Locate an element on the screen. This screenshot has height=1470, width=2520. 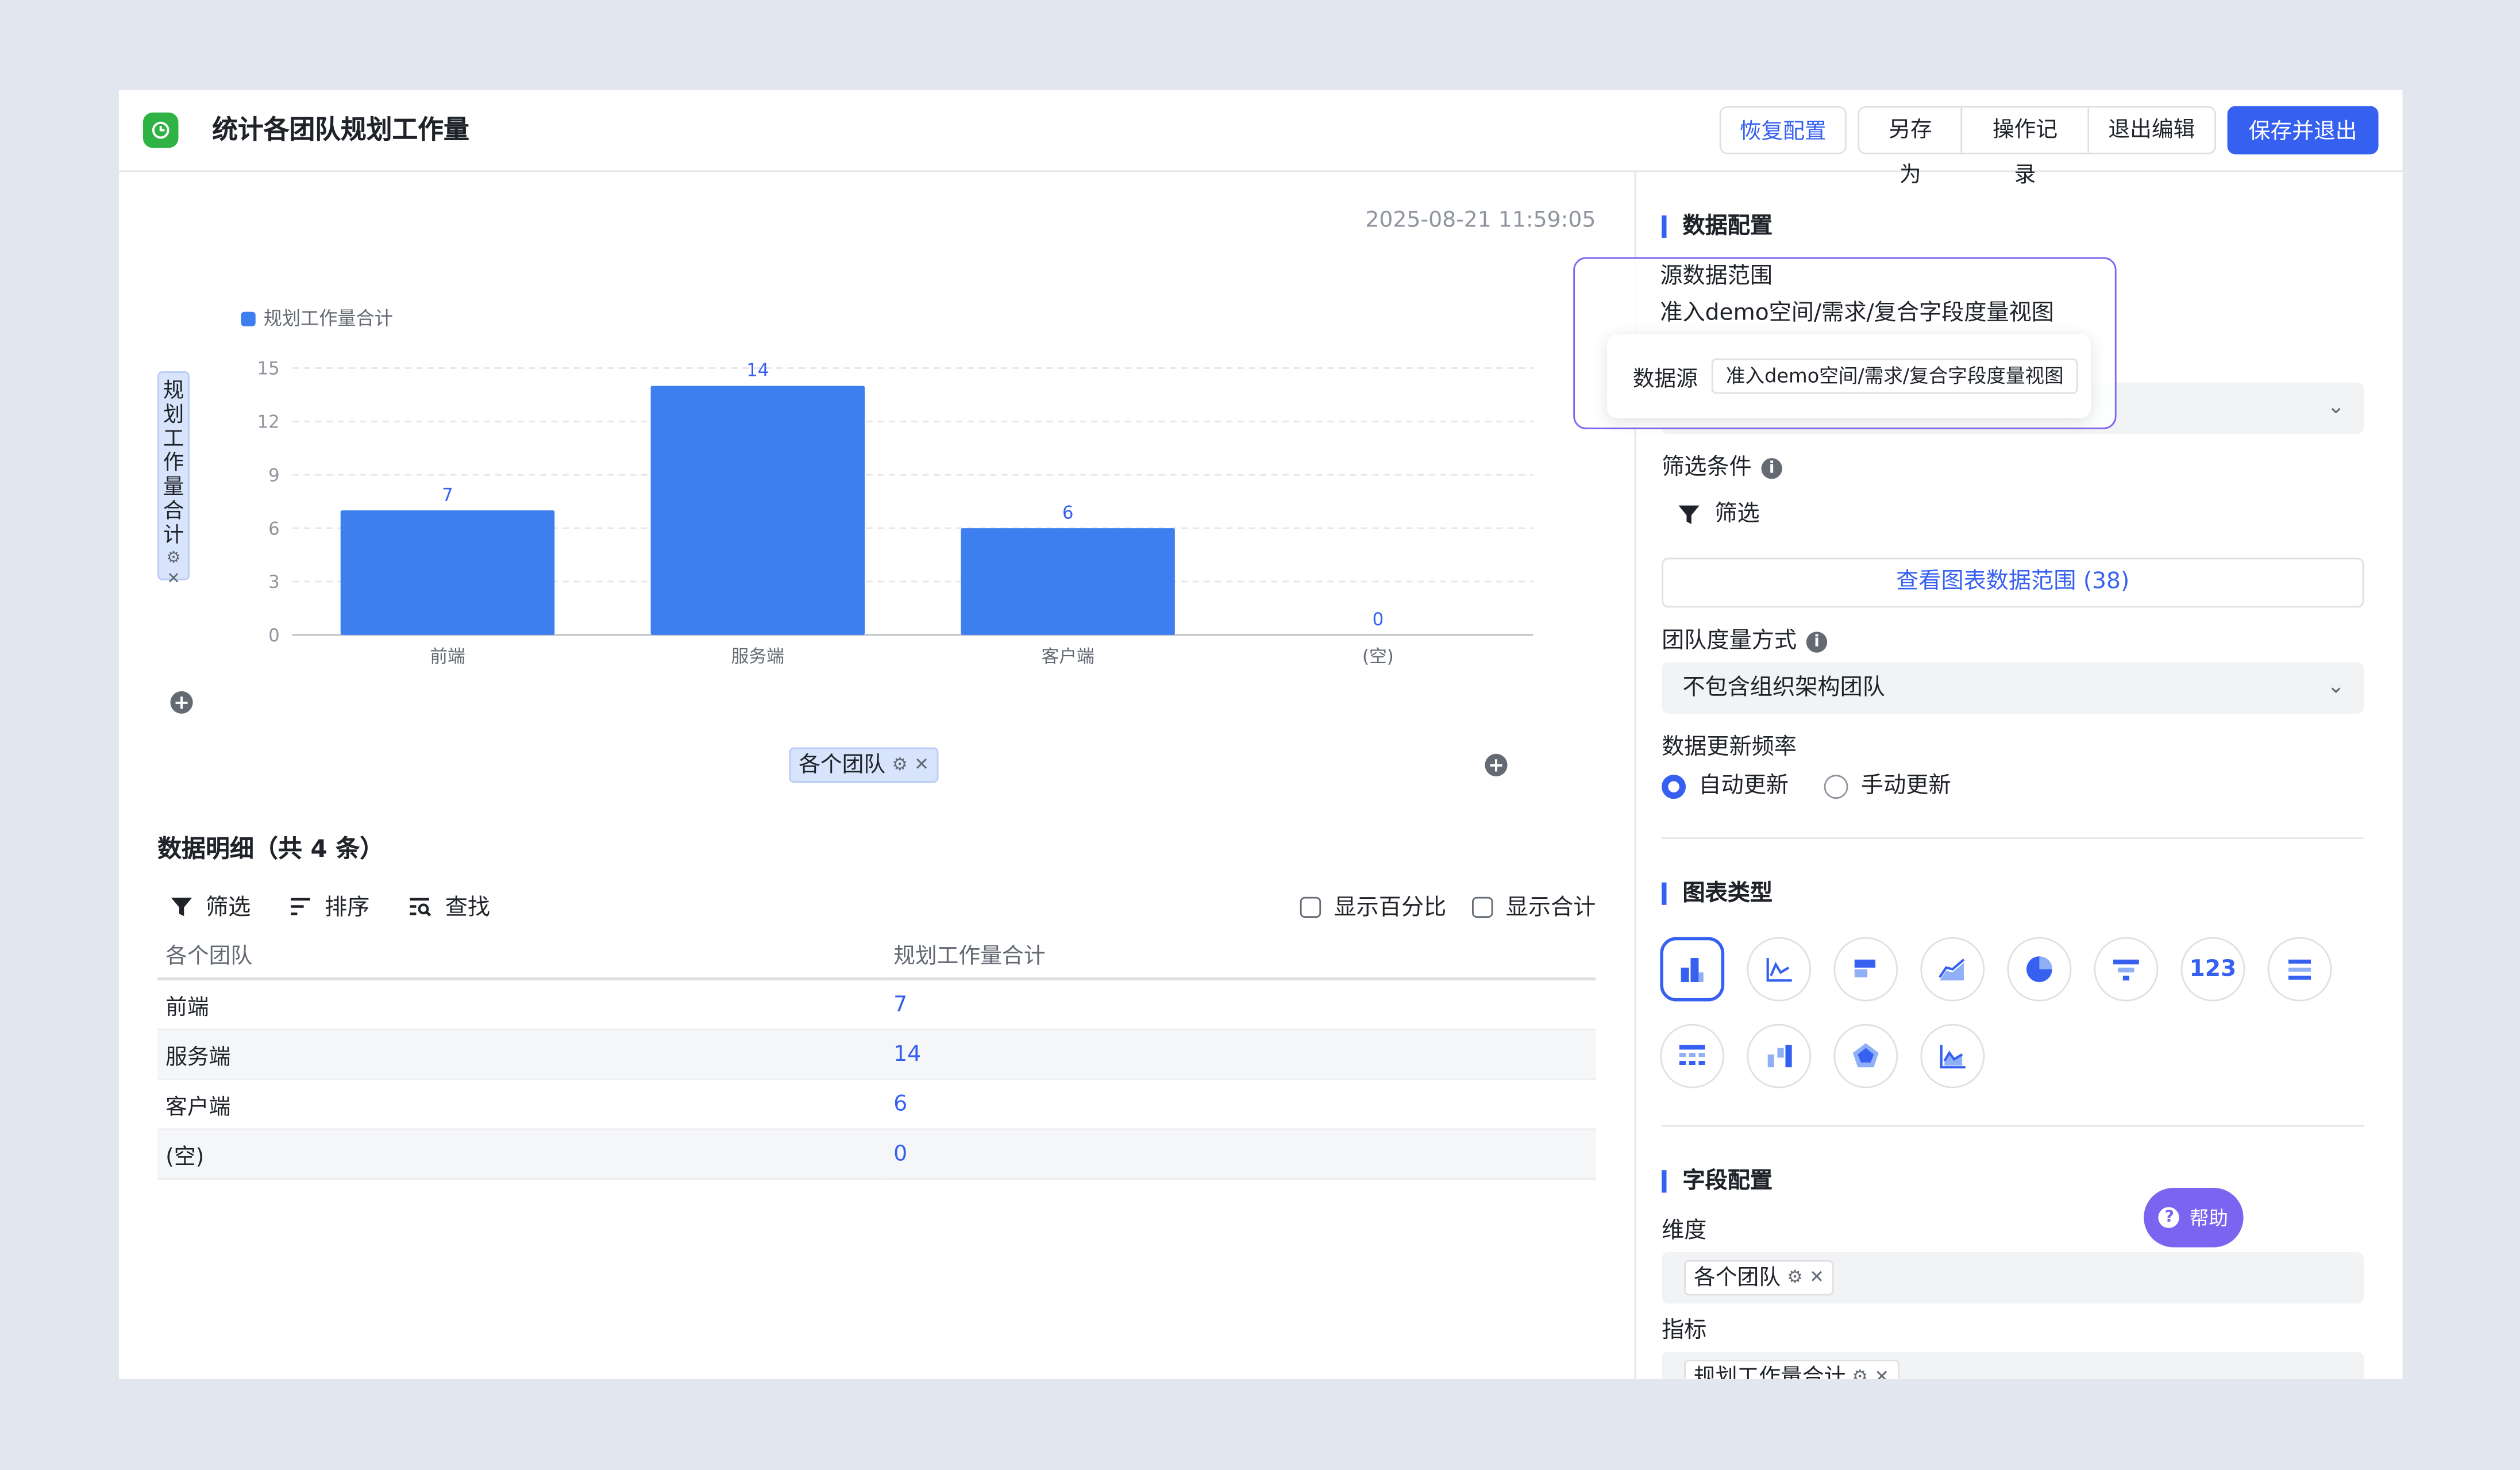
chart-type-funnel is located at coordinates (2126, 969).